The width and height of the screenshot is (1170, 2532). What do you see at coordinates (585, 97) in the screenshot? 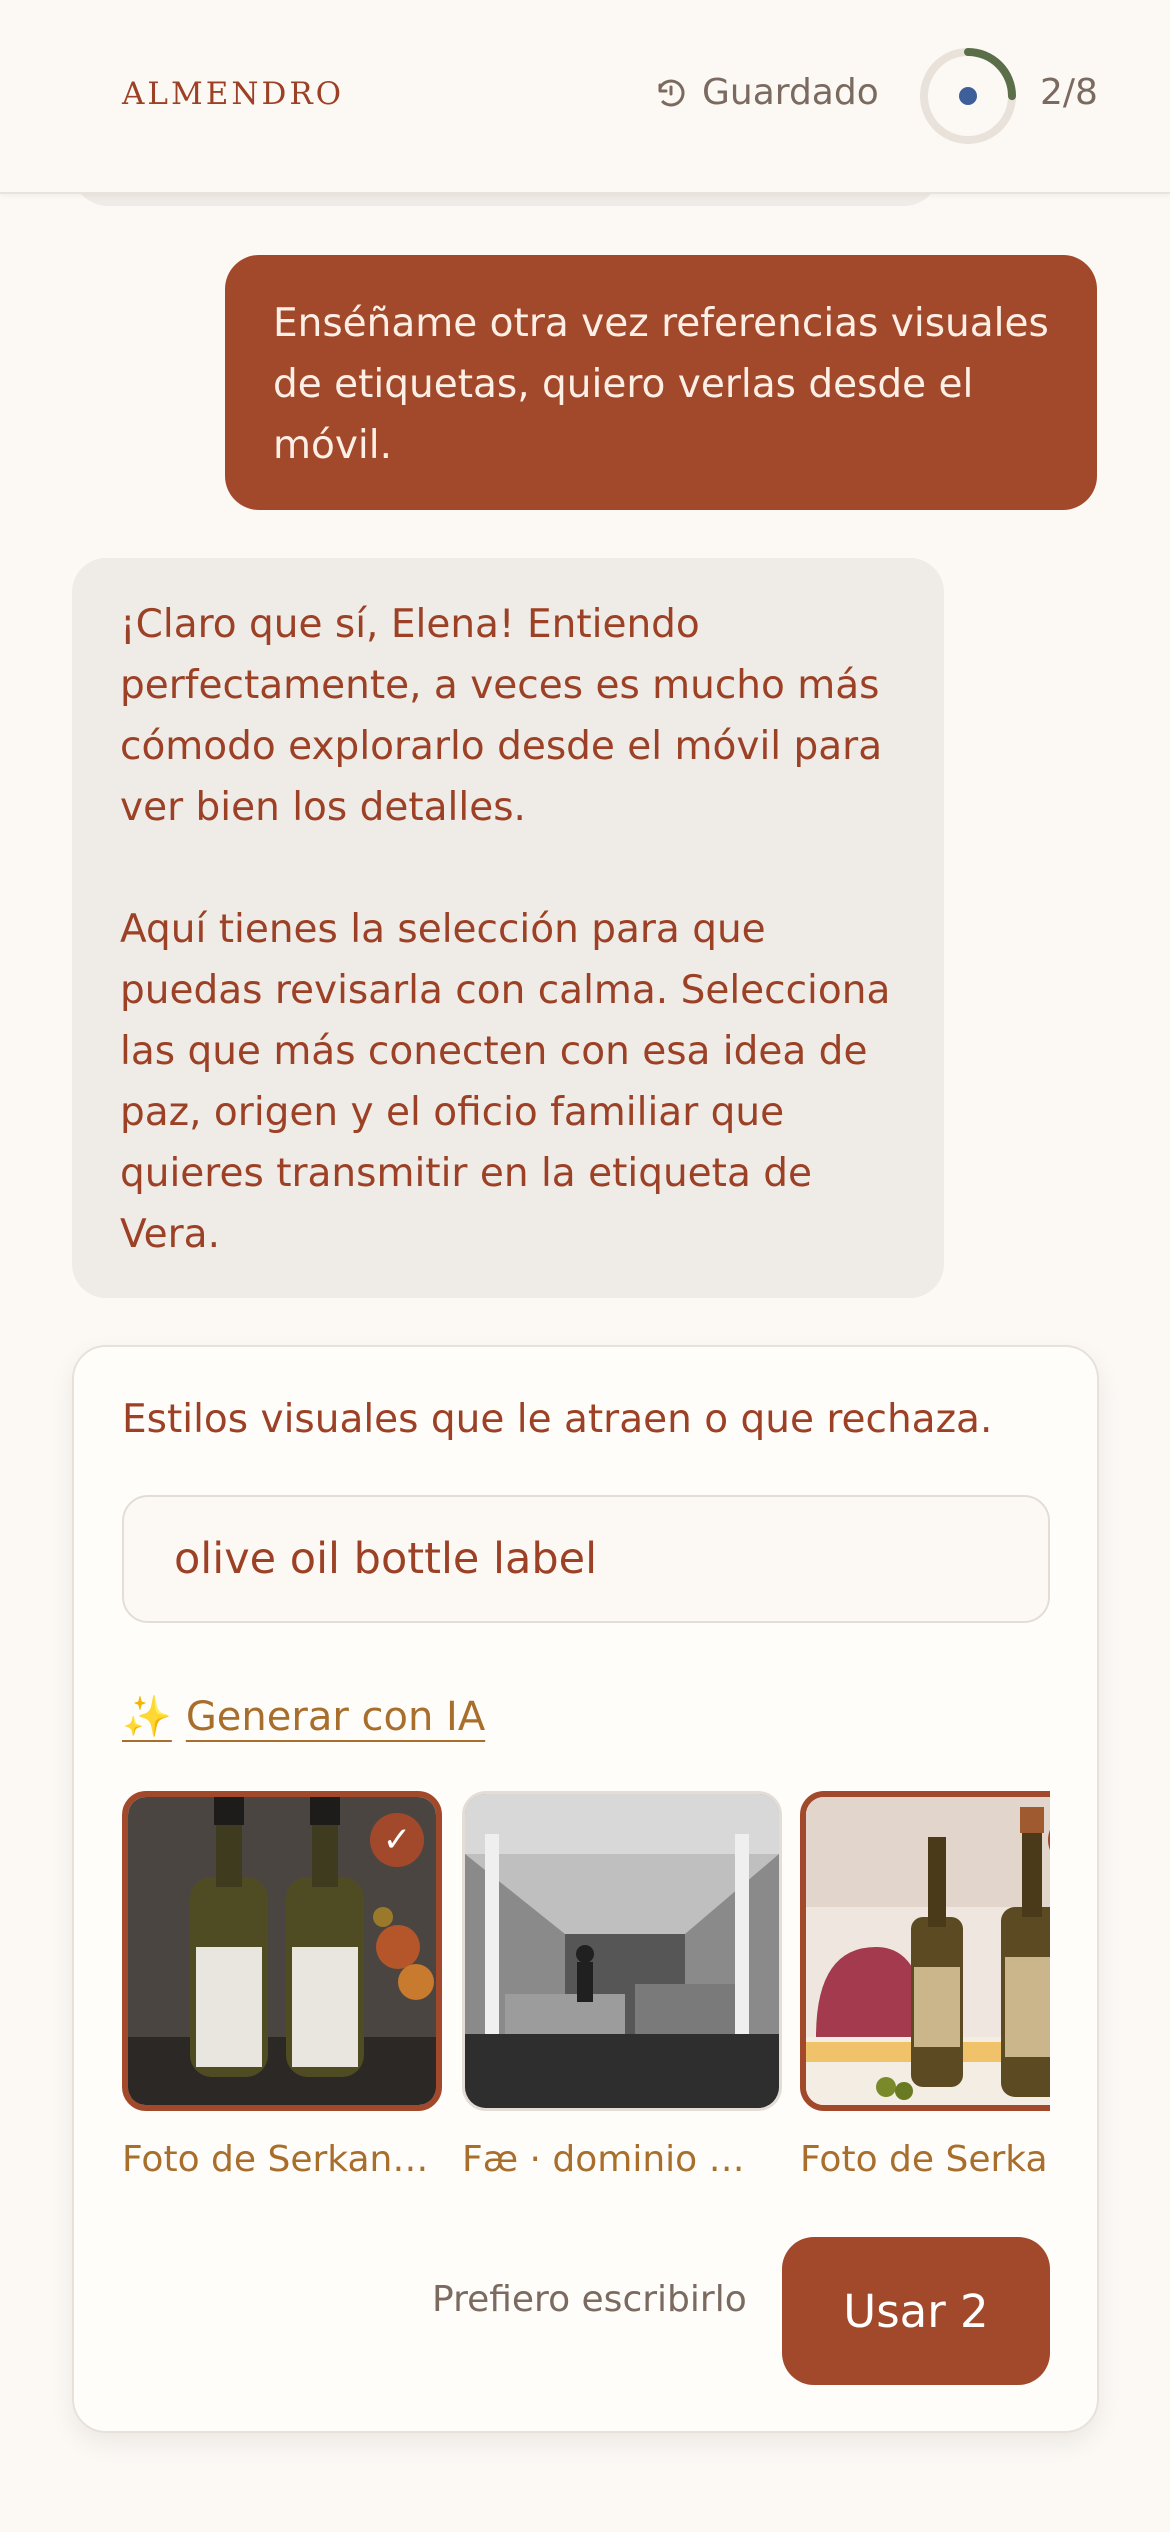
I see `top-bar: ALMENDRO Guardado 2/8` at bounding box center [585, 97].